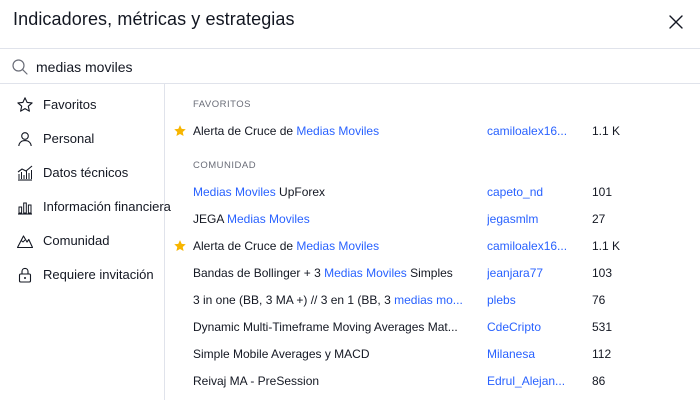  I want to click on sidebar-item-label: Datos técnicos, so click(86, 172).